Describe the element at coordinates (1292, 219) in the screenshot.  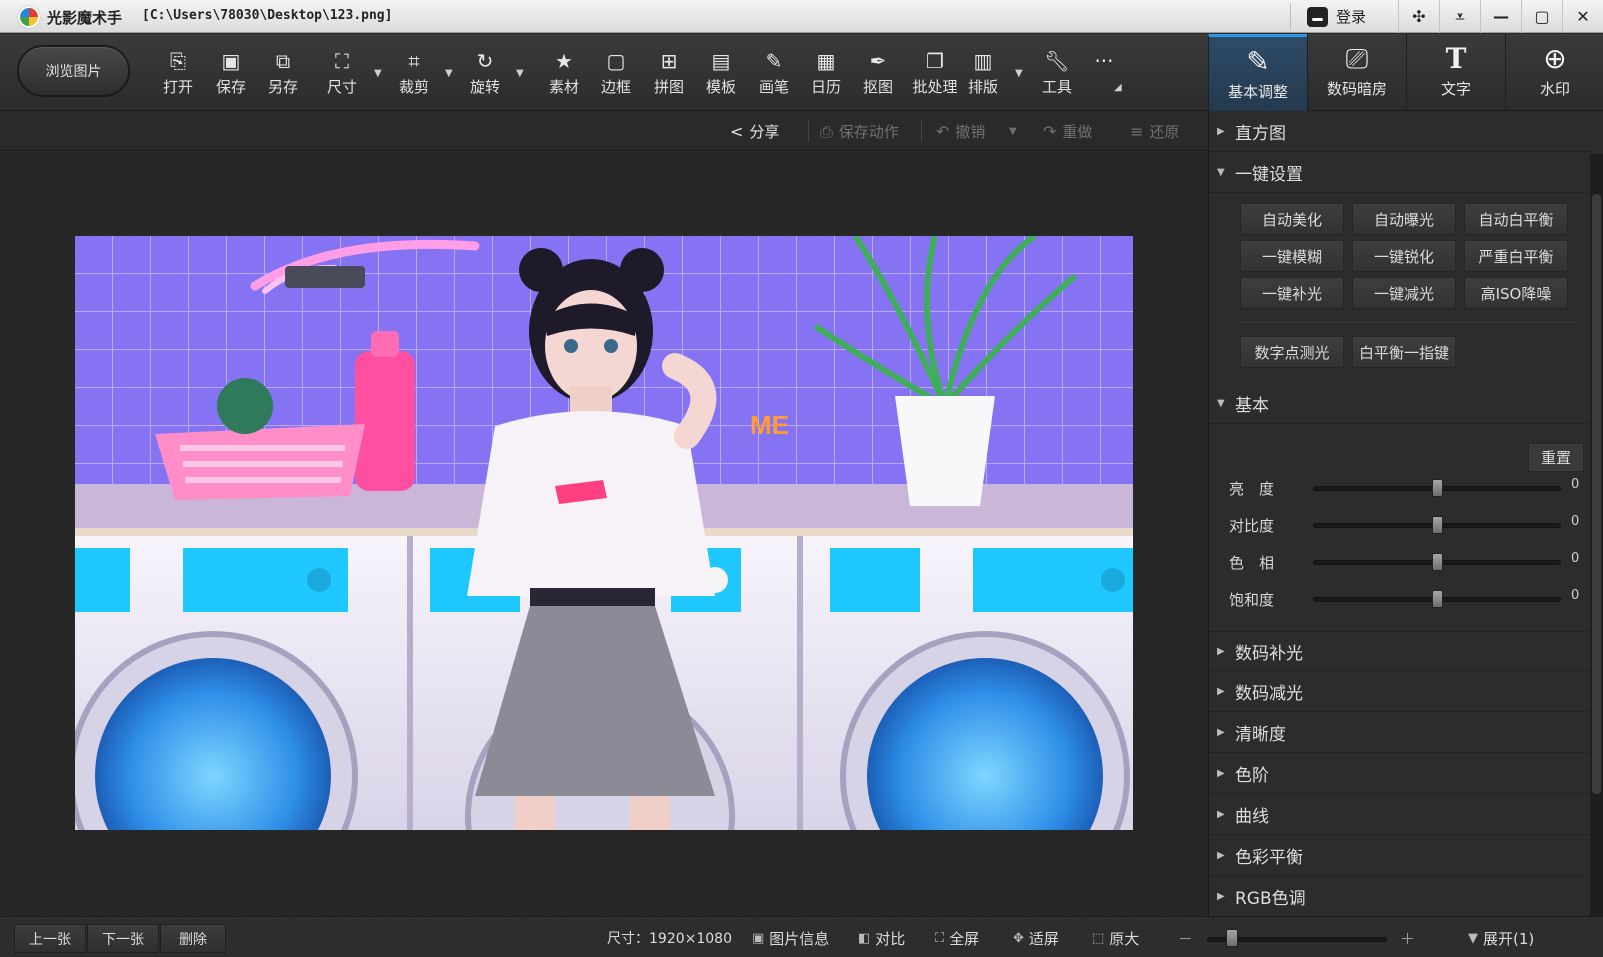
I see `auto-beautify-button: 自动美化` at that location.